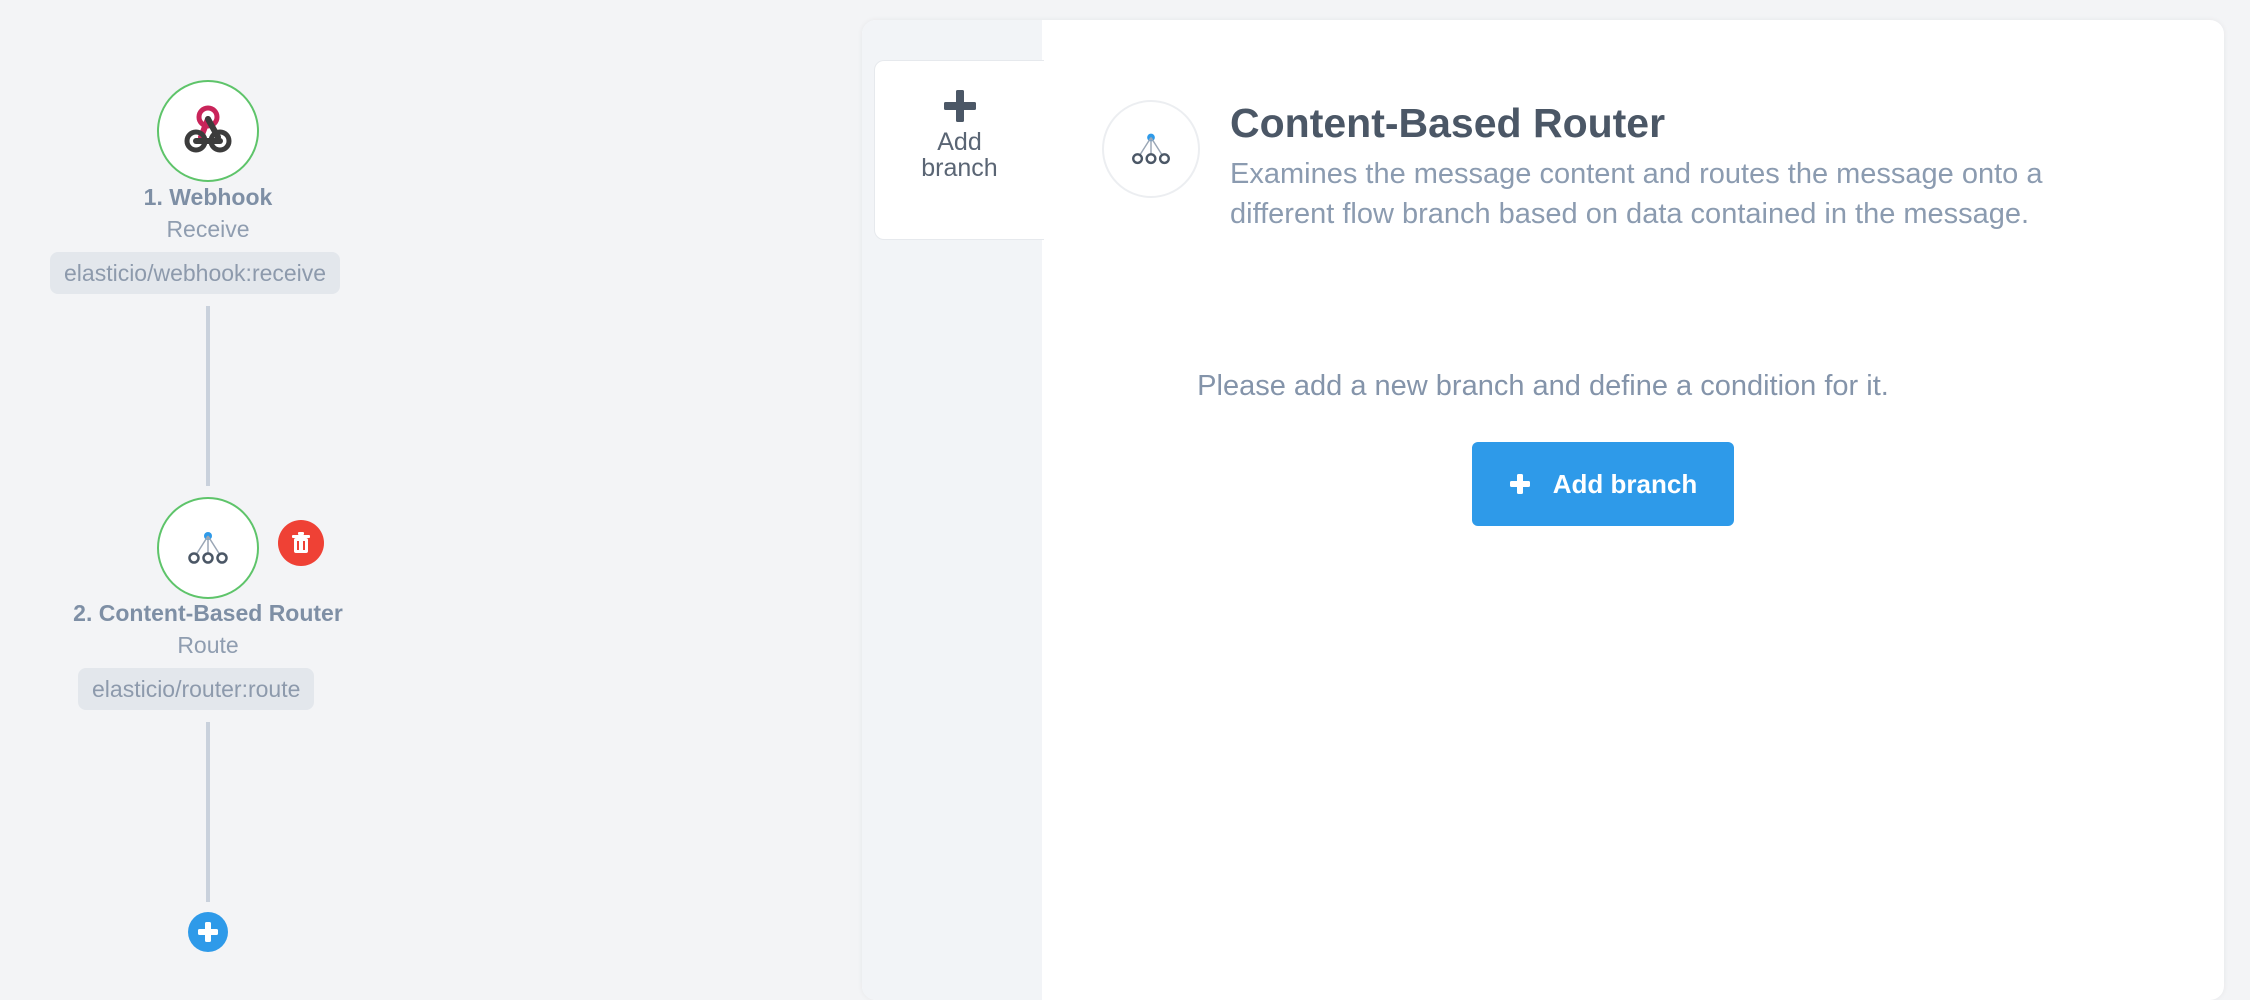 This screenshot has width=2250, height=1000. I want to click on step-title: 2. Content-Based Router, so click(208, 613).